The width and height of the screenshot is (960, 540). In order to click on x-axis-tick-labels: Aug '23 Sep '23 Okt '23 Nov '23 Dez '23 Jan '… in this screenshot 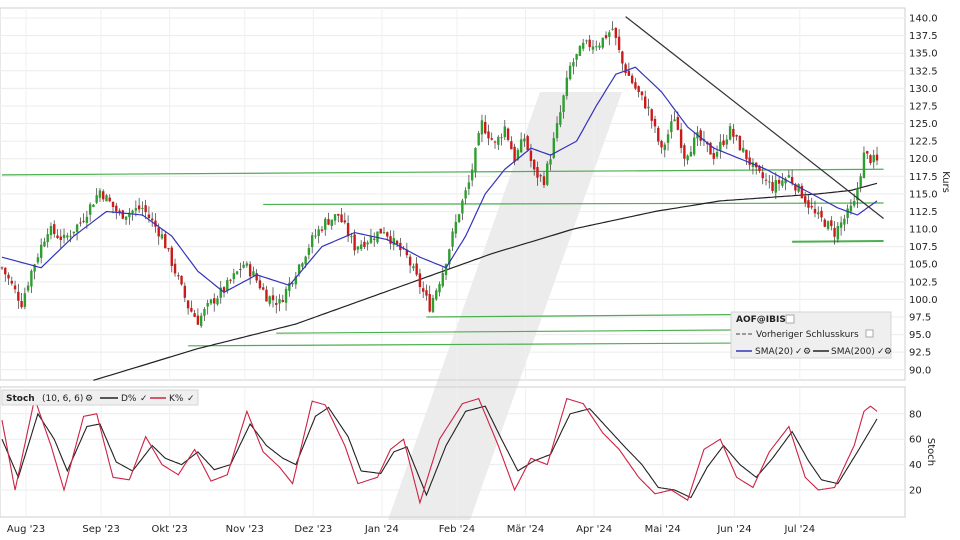, I will do `click(411, 529)`.